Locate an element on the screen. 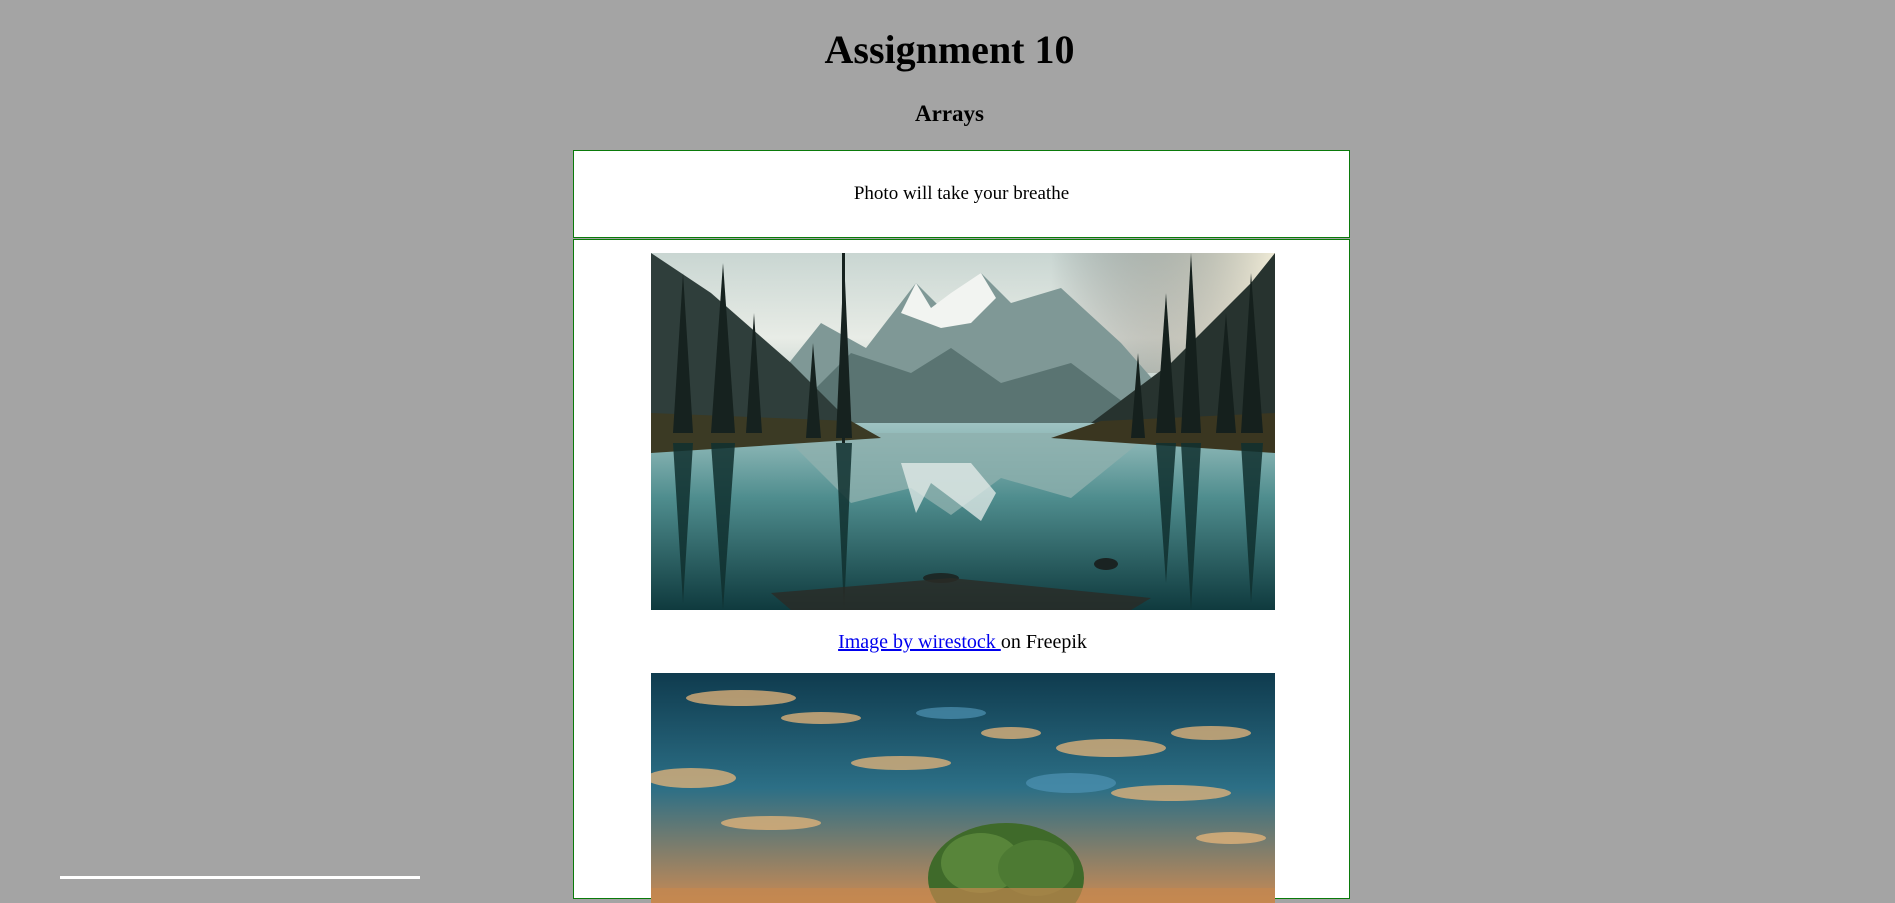 The image size is (1895, 903). intro-box: Photo will take your breathe is located at coordinates (961, 194).